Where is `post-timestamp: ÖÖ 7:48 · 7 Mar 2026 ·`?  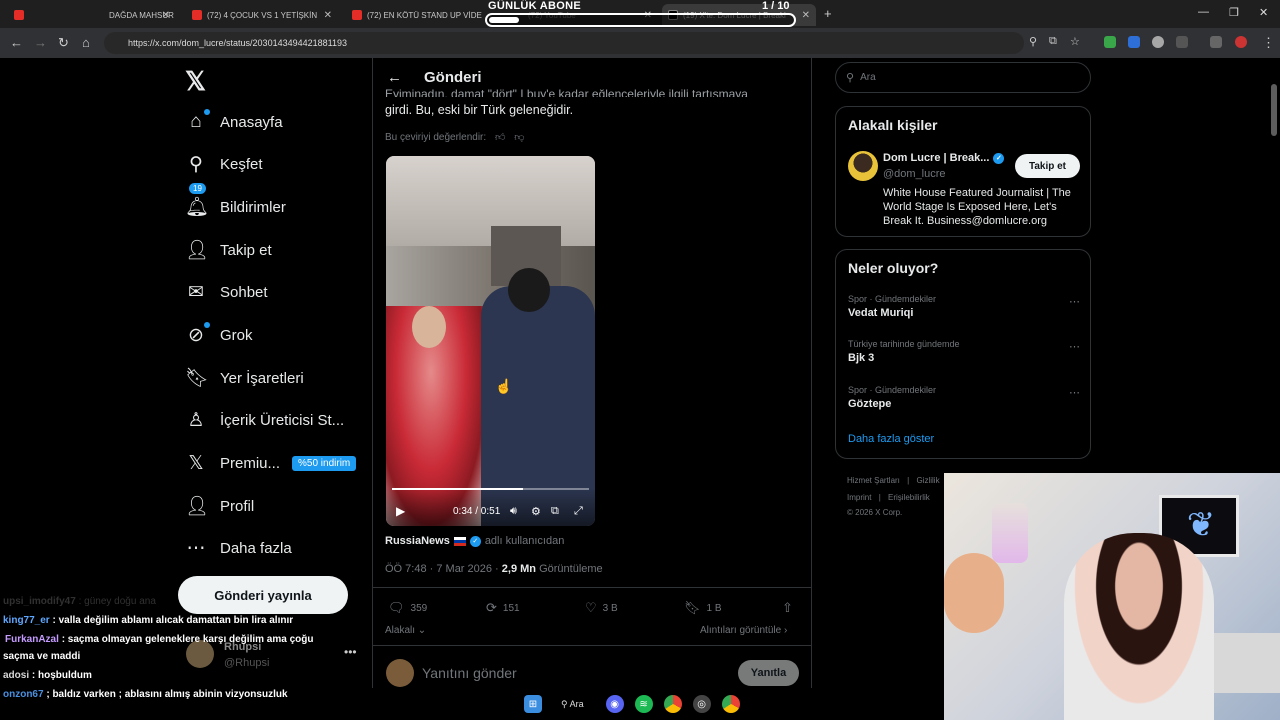
post-timestamp: ÖÖ 7:48 · 7 Mar 2026 · is located at coordinates (442, 569).